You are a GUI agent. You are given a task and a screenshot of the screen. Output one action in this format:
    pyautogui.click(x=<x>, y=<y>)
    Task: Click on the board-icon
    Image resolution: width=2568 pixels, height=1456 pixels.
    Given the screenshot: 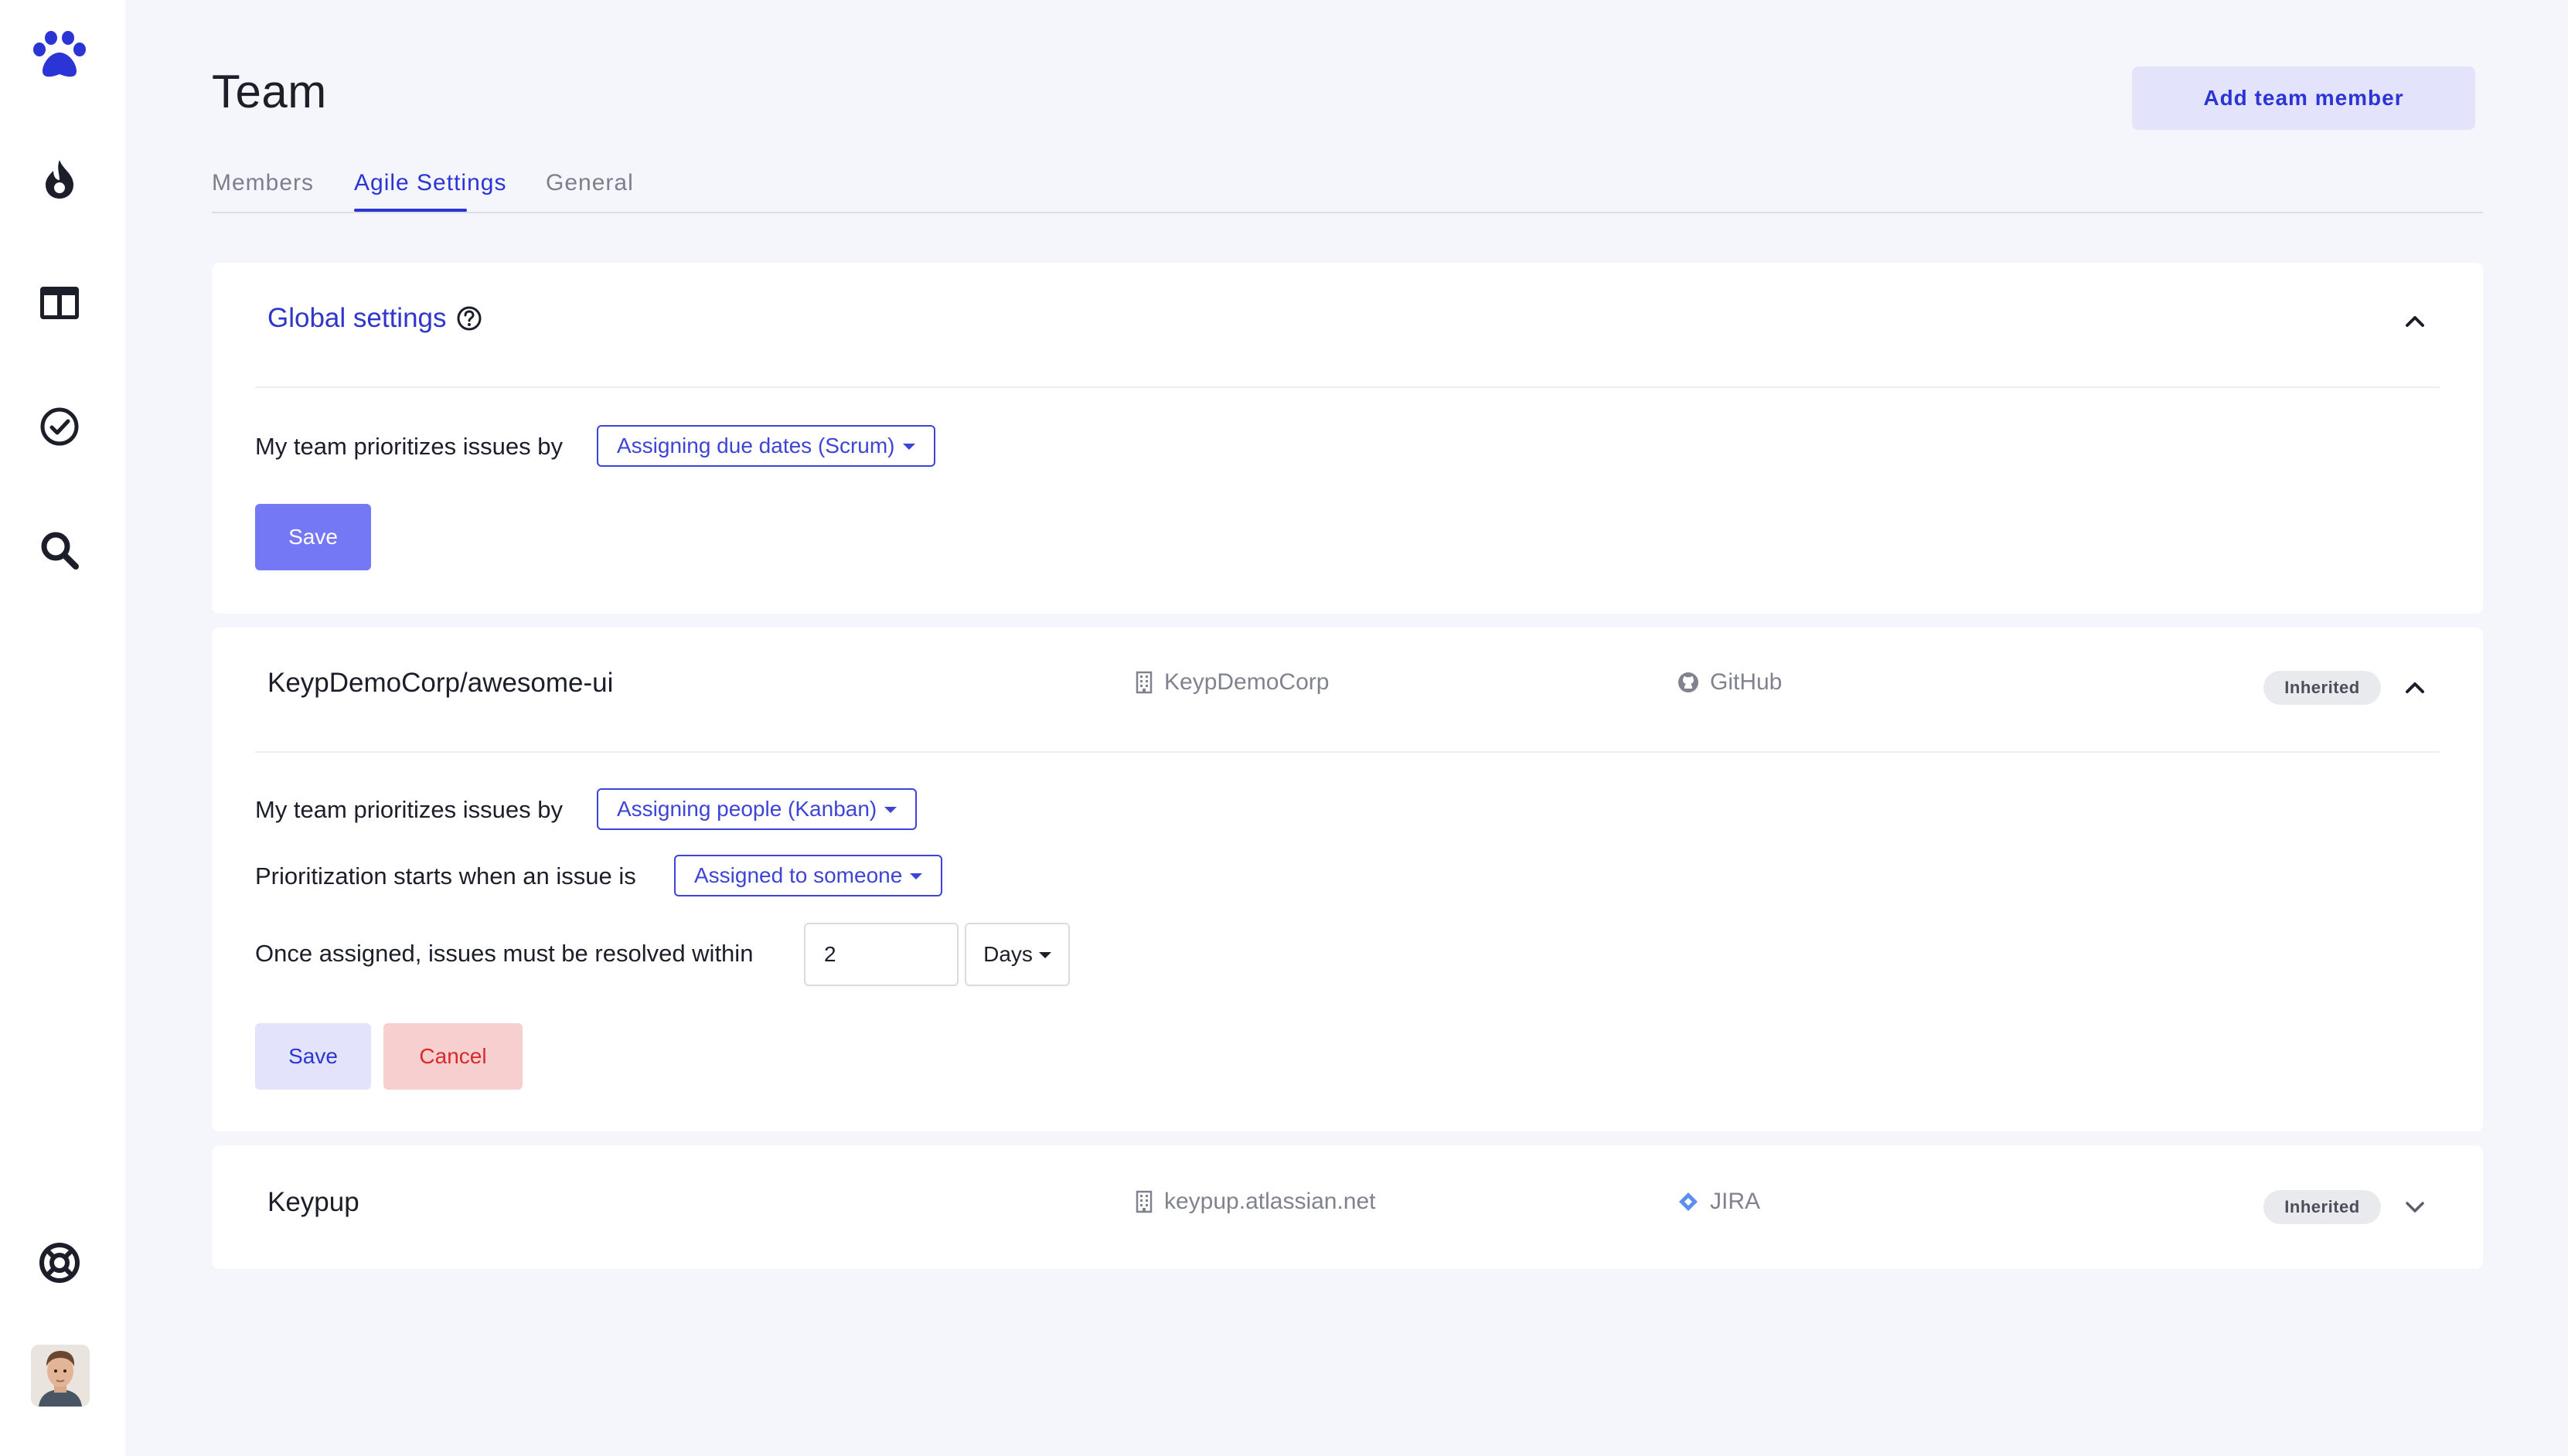 What is the action you would take?
    pyautogui.click(x=59, y=303)
    